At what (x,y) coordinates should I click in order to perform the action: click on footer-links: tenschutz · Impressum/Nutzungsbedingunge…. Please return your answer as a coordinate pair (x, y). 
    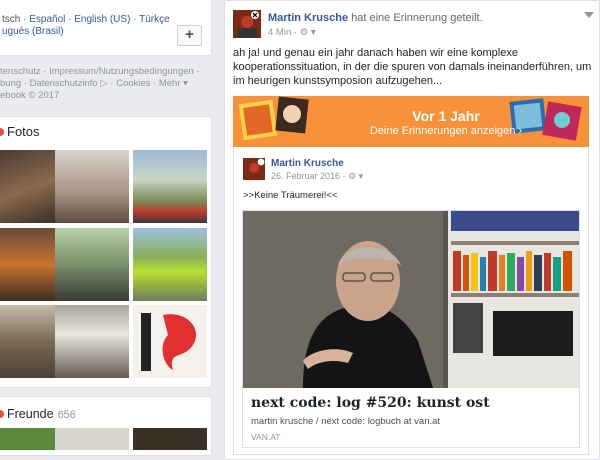
    Looking at the image, I should click on (100, 84).